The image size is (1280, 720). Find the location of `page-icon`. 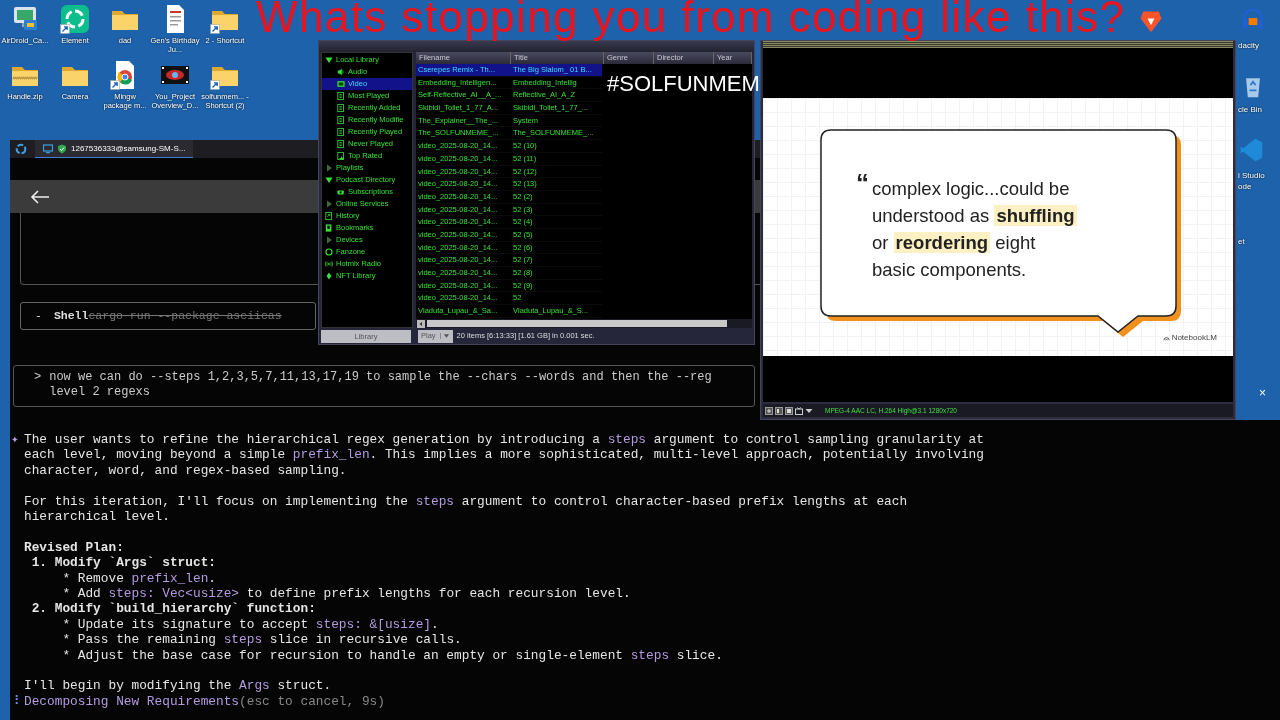

page-icon is located at coordinates (329, 216).